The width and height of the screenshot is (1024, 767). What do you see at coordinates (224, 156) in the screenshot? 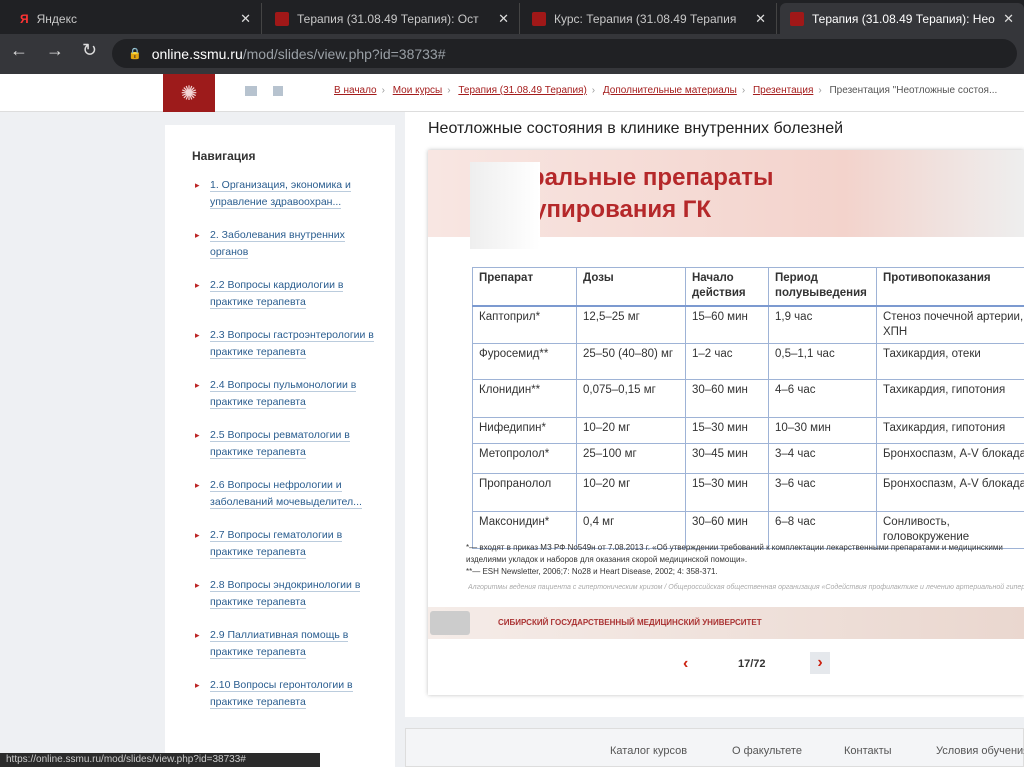
I see `navigation-title: Навигация` at bounding box center [224, 156].